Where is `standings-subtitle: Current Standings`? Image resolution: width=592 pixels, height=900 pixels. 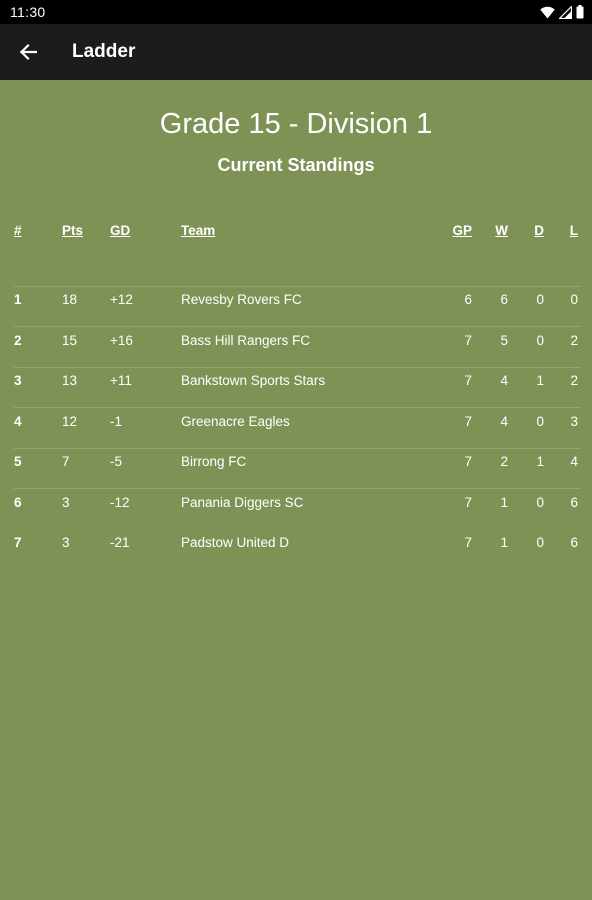
standings-subtitle: Current Standings is located at coordinates (296, 165).